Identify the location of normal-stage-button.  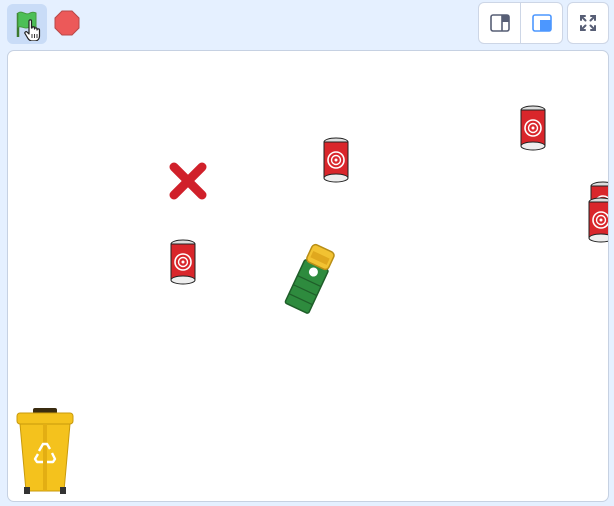
(541, 23).